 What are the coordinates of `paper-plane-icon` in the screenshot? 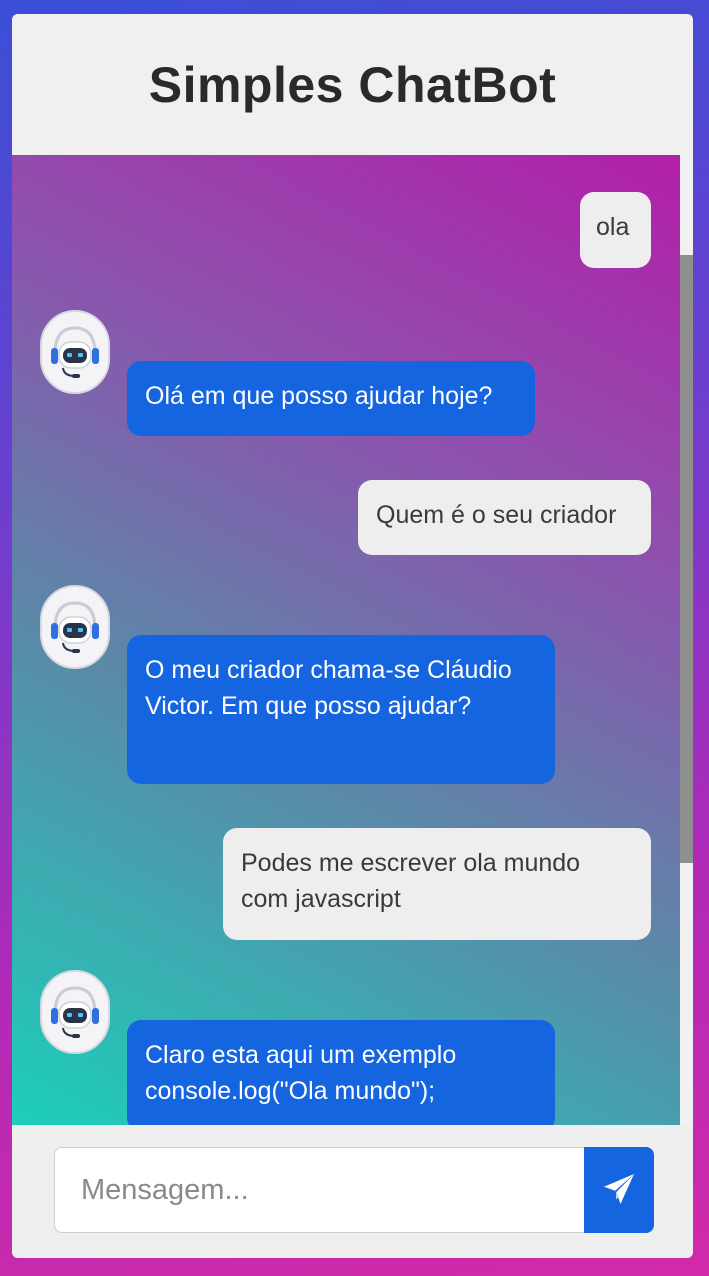 It's located at (619, 1190).